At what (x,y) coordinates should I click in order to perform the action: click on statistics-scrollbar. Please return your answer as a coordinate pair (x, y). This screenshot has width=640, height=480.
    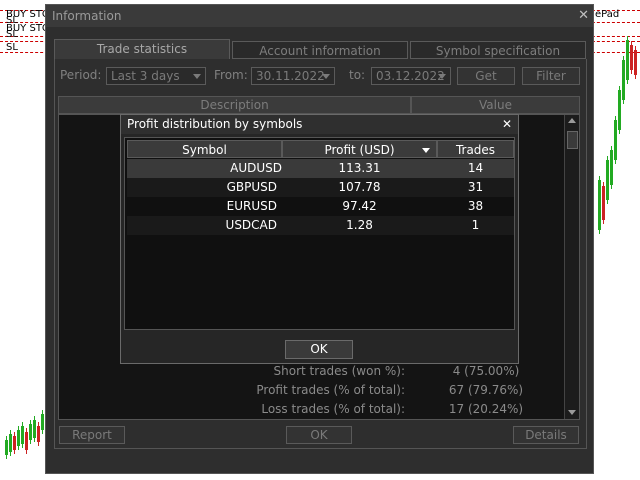
    Looking at the image, I should click on (571, 267).